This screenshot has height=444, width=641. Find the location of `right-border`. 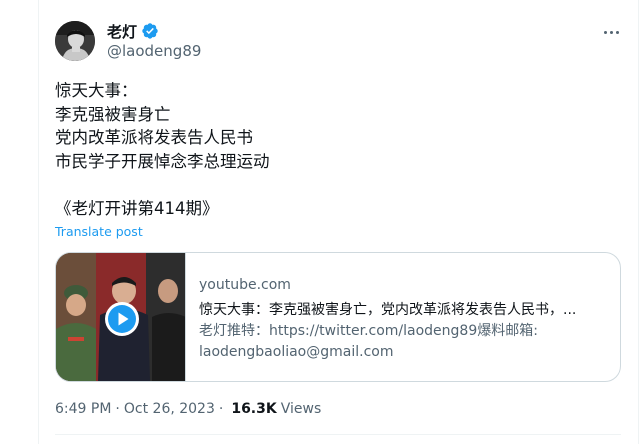

right-border is located at coordinates (638, 222).